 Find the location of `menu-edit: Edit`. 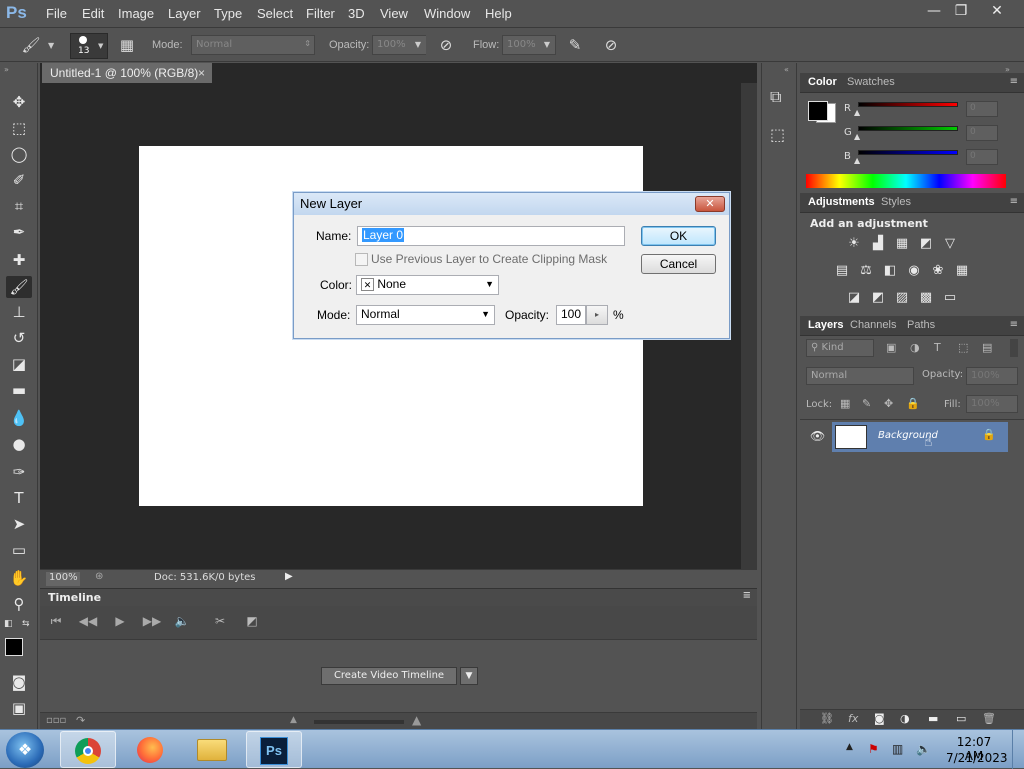

menu-edit: Edit is located at coordinates (93, 13).